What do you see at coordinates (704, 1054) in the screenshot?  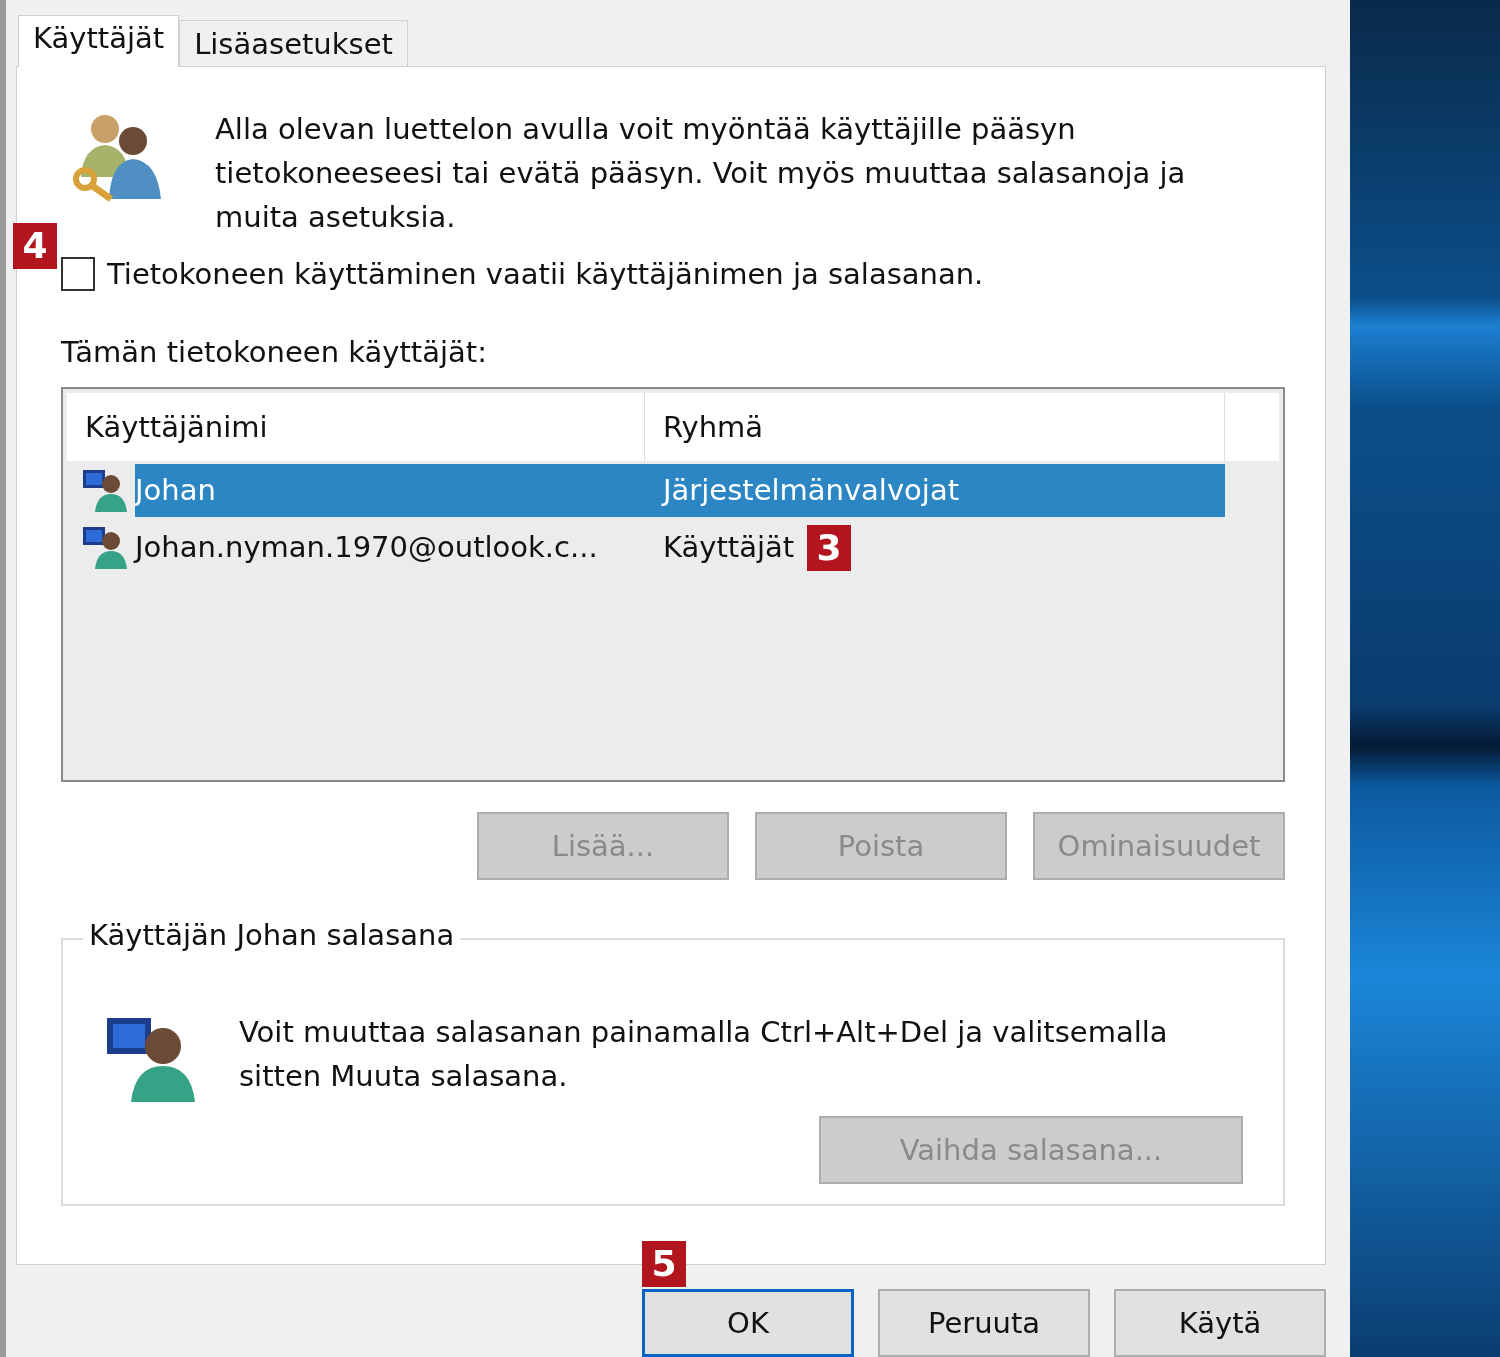 I see `password-info-text: Voit muuttaa salasanan painamalla Ctrl+Alt+Del ja valitsemalla sitten Muuta salasana.` at bounding box center [704, 1054].